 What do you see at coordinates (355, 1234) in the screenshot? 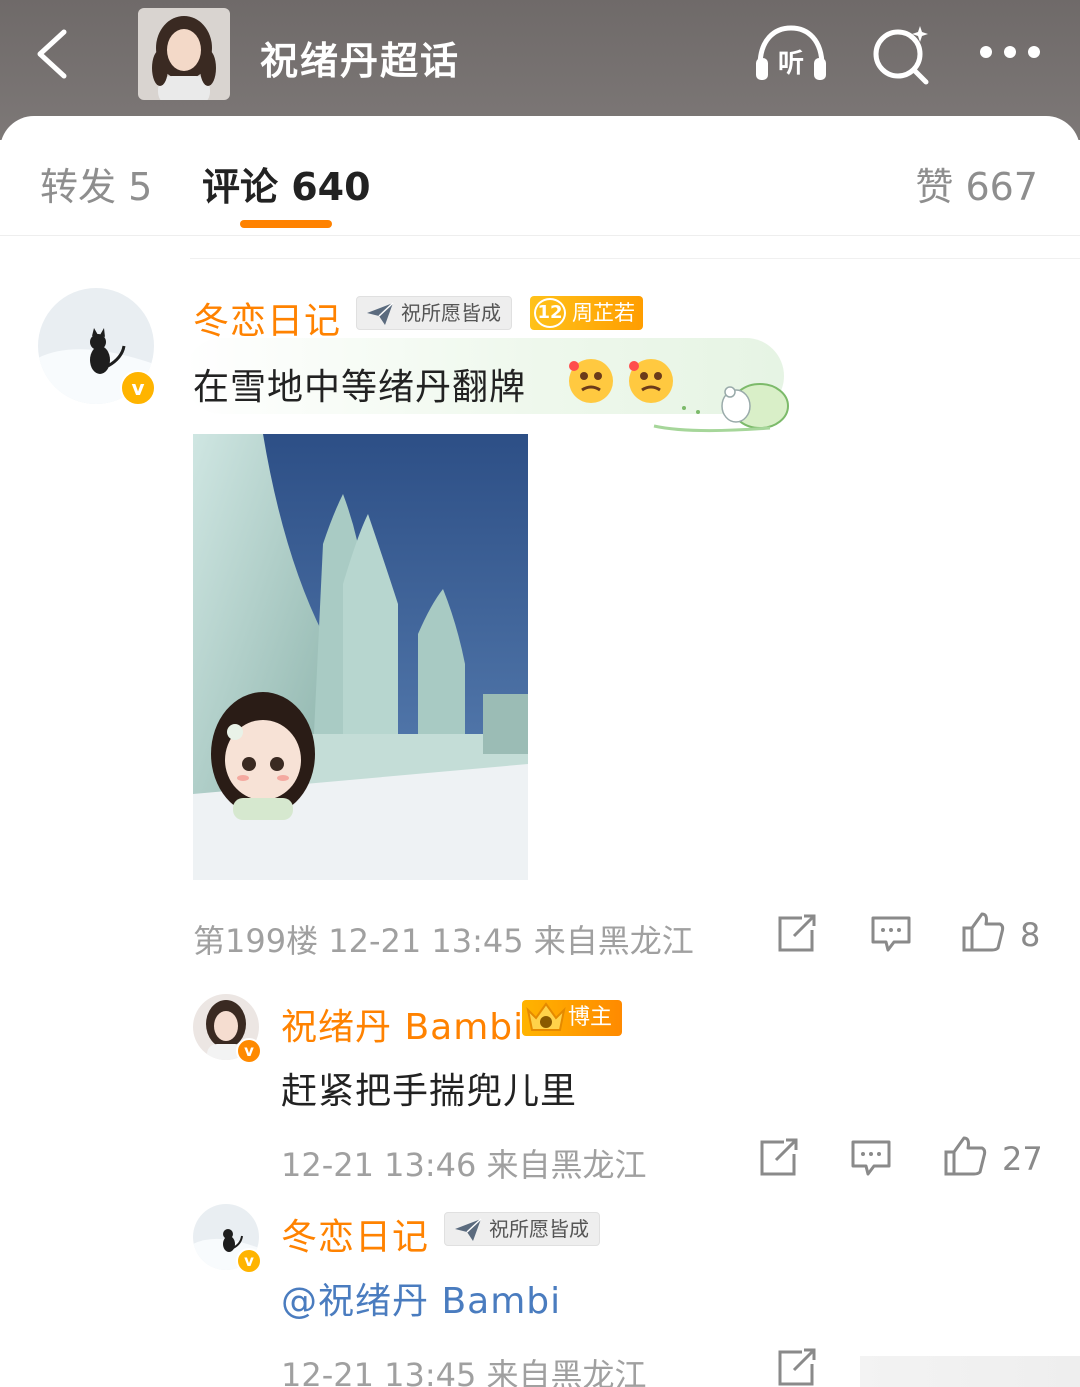
I see `reply-username: 冬恋日记` at bounding box center [355, 1234].